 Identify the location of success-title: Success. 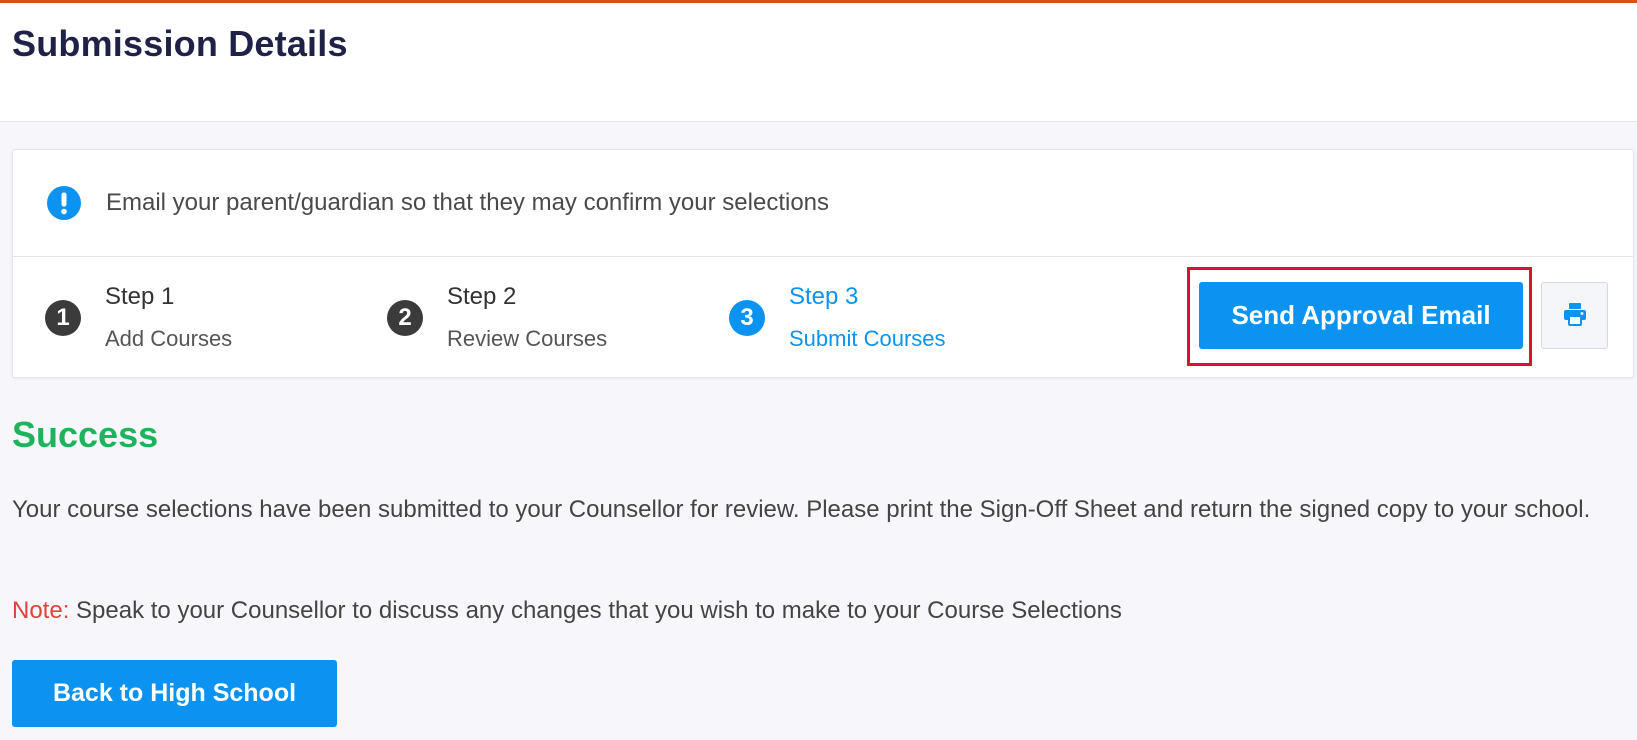
(85, 434).